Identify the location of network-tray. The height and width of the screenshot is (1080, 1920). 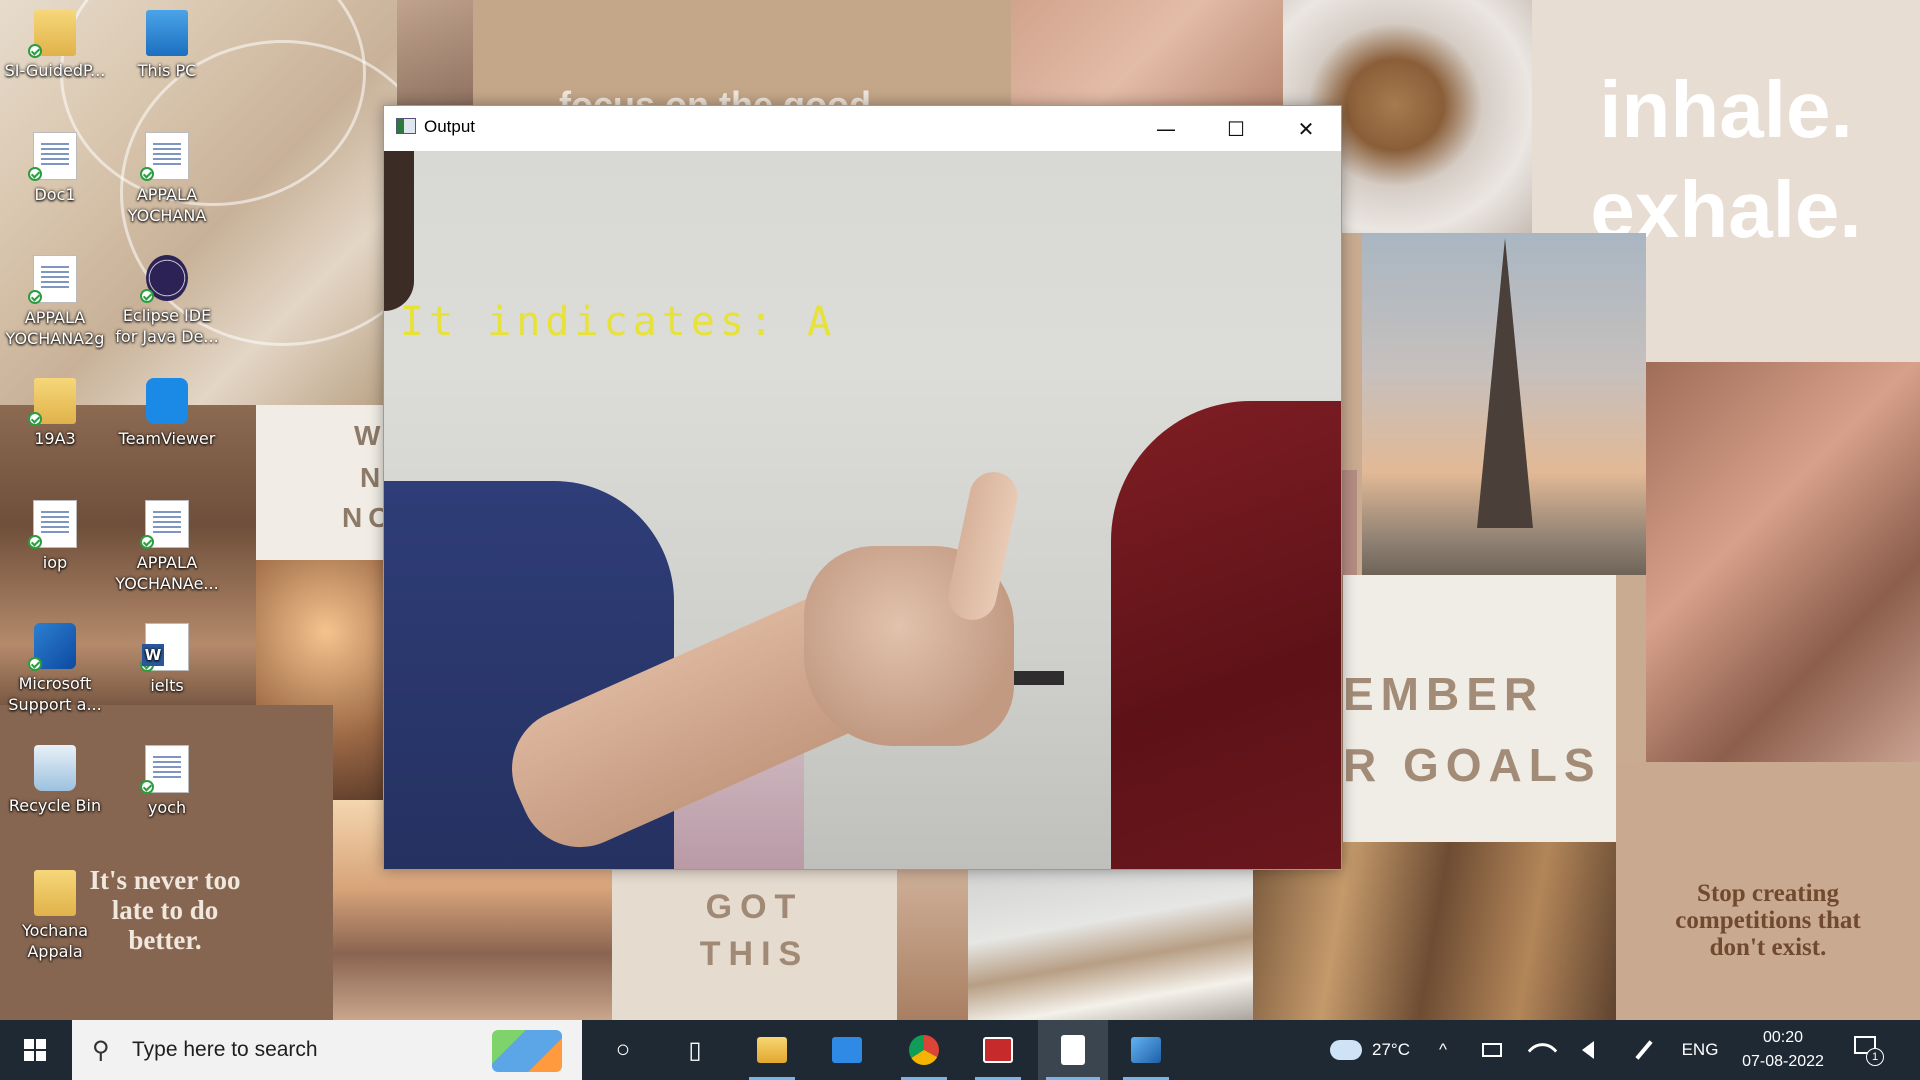
(1542, 1050).